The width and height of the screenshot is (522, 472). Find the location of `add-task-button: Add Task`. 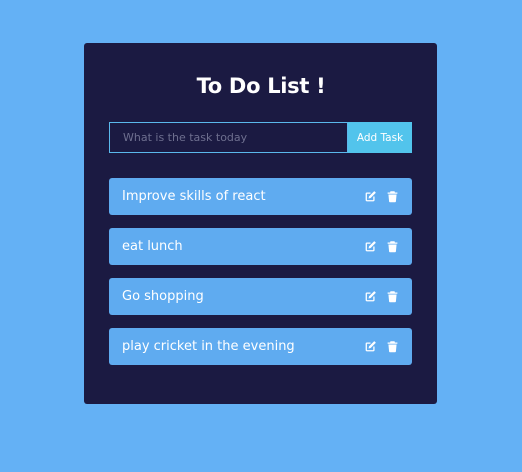

add-task-button: Add Task is located at coordinates (380, 137).